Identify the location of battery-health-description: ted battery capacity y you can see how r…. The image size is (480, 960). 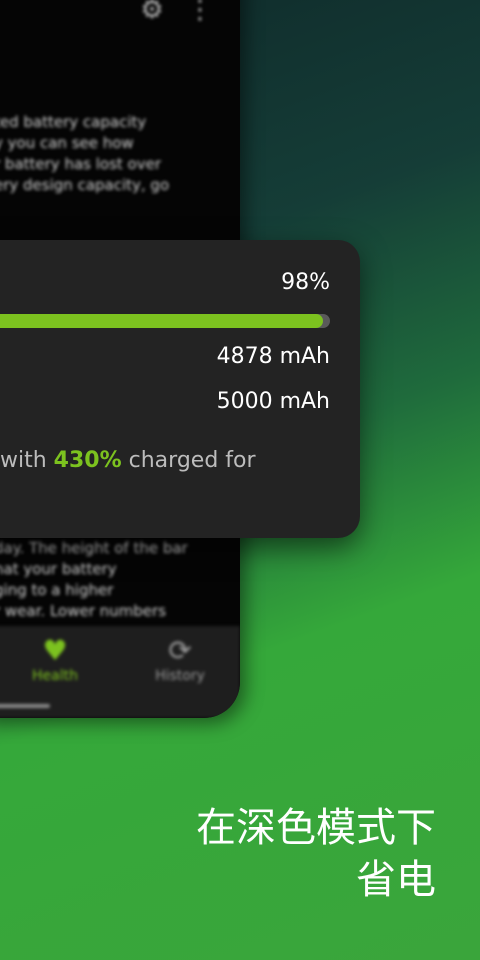
(85, 153).